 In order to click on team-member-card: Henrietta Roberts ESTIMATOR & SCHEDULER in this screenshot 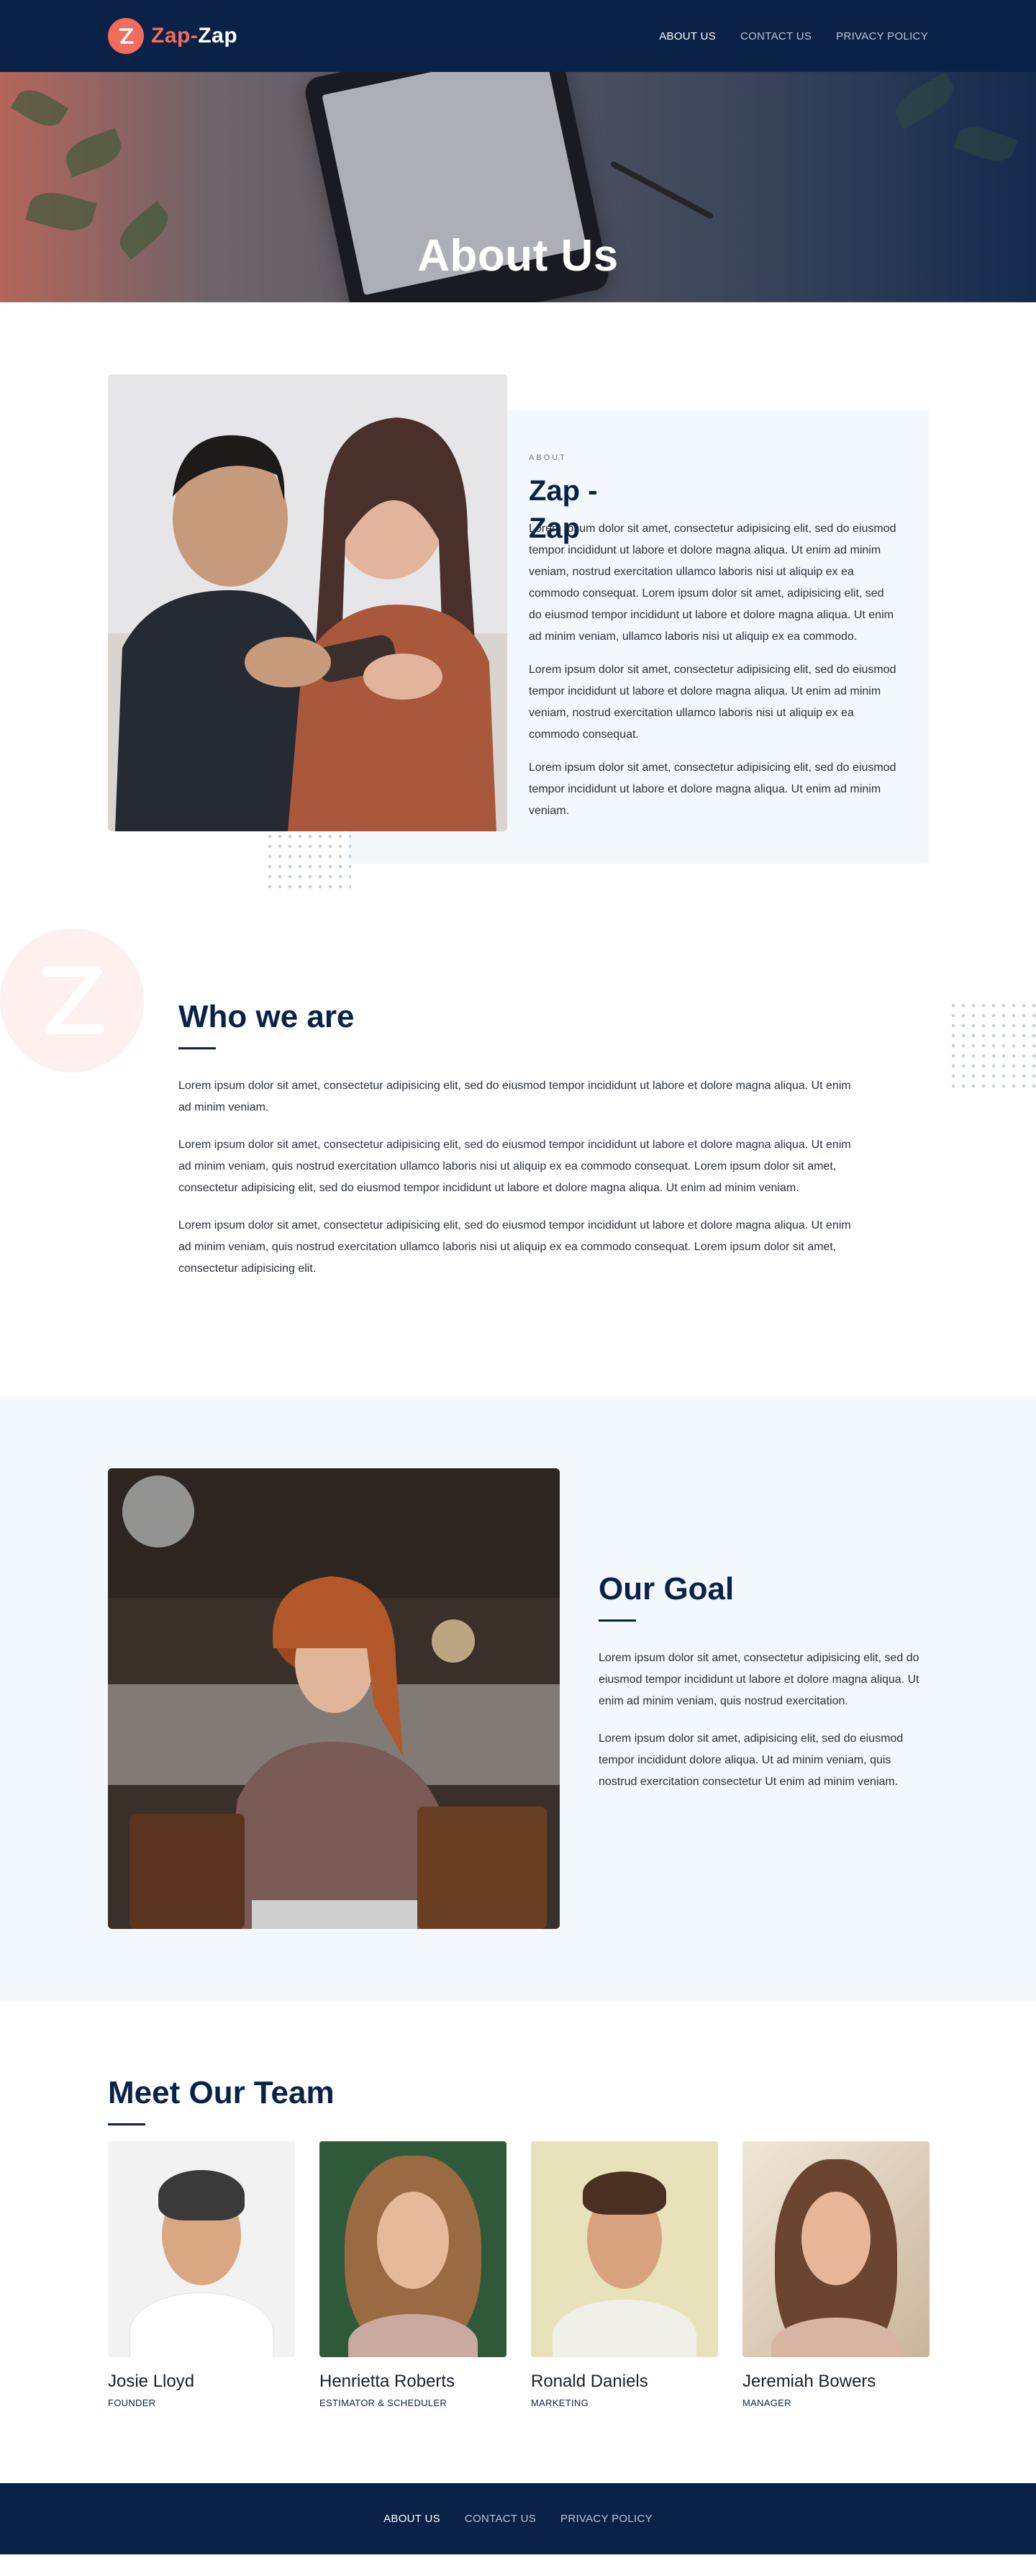, I will do `click(412, 2274)`.